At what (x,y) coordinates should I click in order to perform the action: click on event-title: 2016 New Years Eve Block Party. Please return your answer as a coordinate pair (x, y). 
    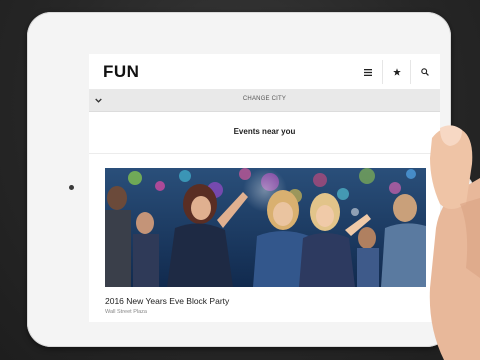
    Looking at the image, I should click on (167, 301).